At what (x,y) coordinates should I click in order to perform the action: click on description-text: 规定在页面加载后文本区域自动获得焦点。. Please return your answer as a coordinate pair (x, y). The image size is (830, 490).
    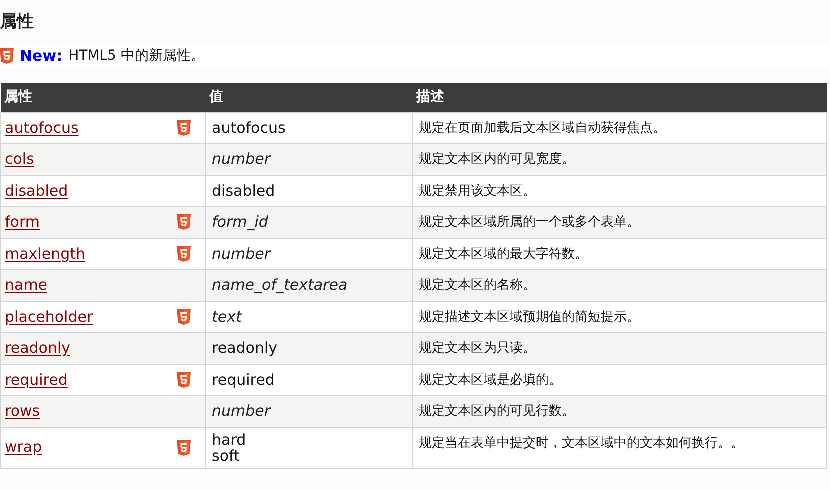
    Looking at the image, I should click on (542, 128).